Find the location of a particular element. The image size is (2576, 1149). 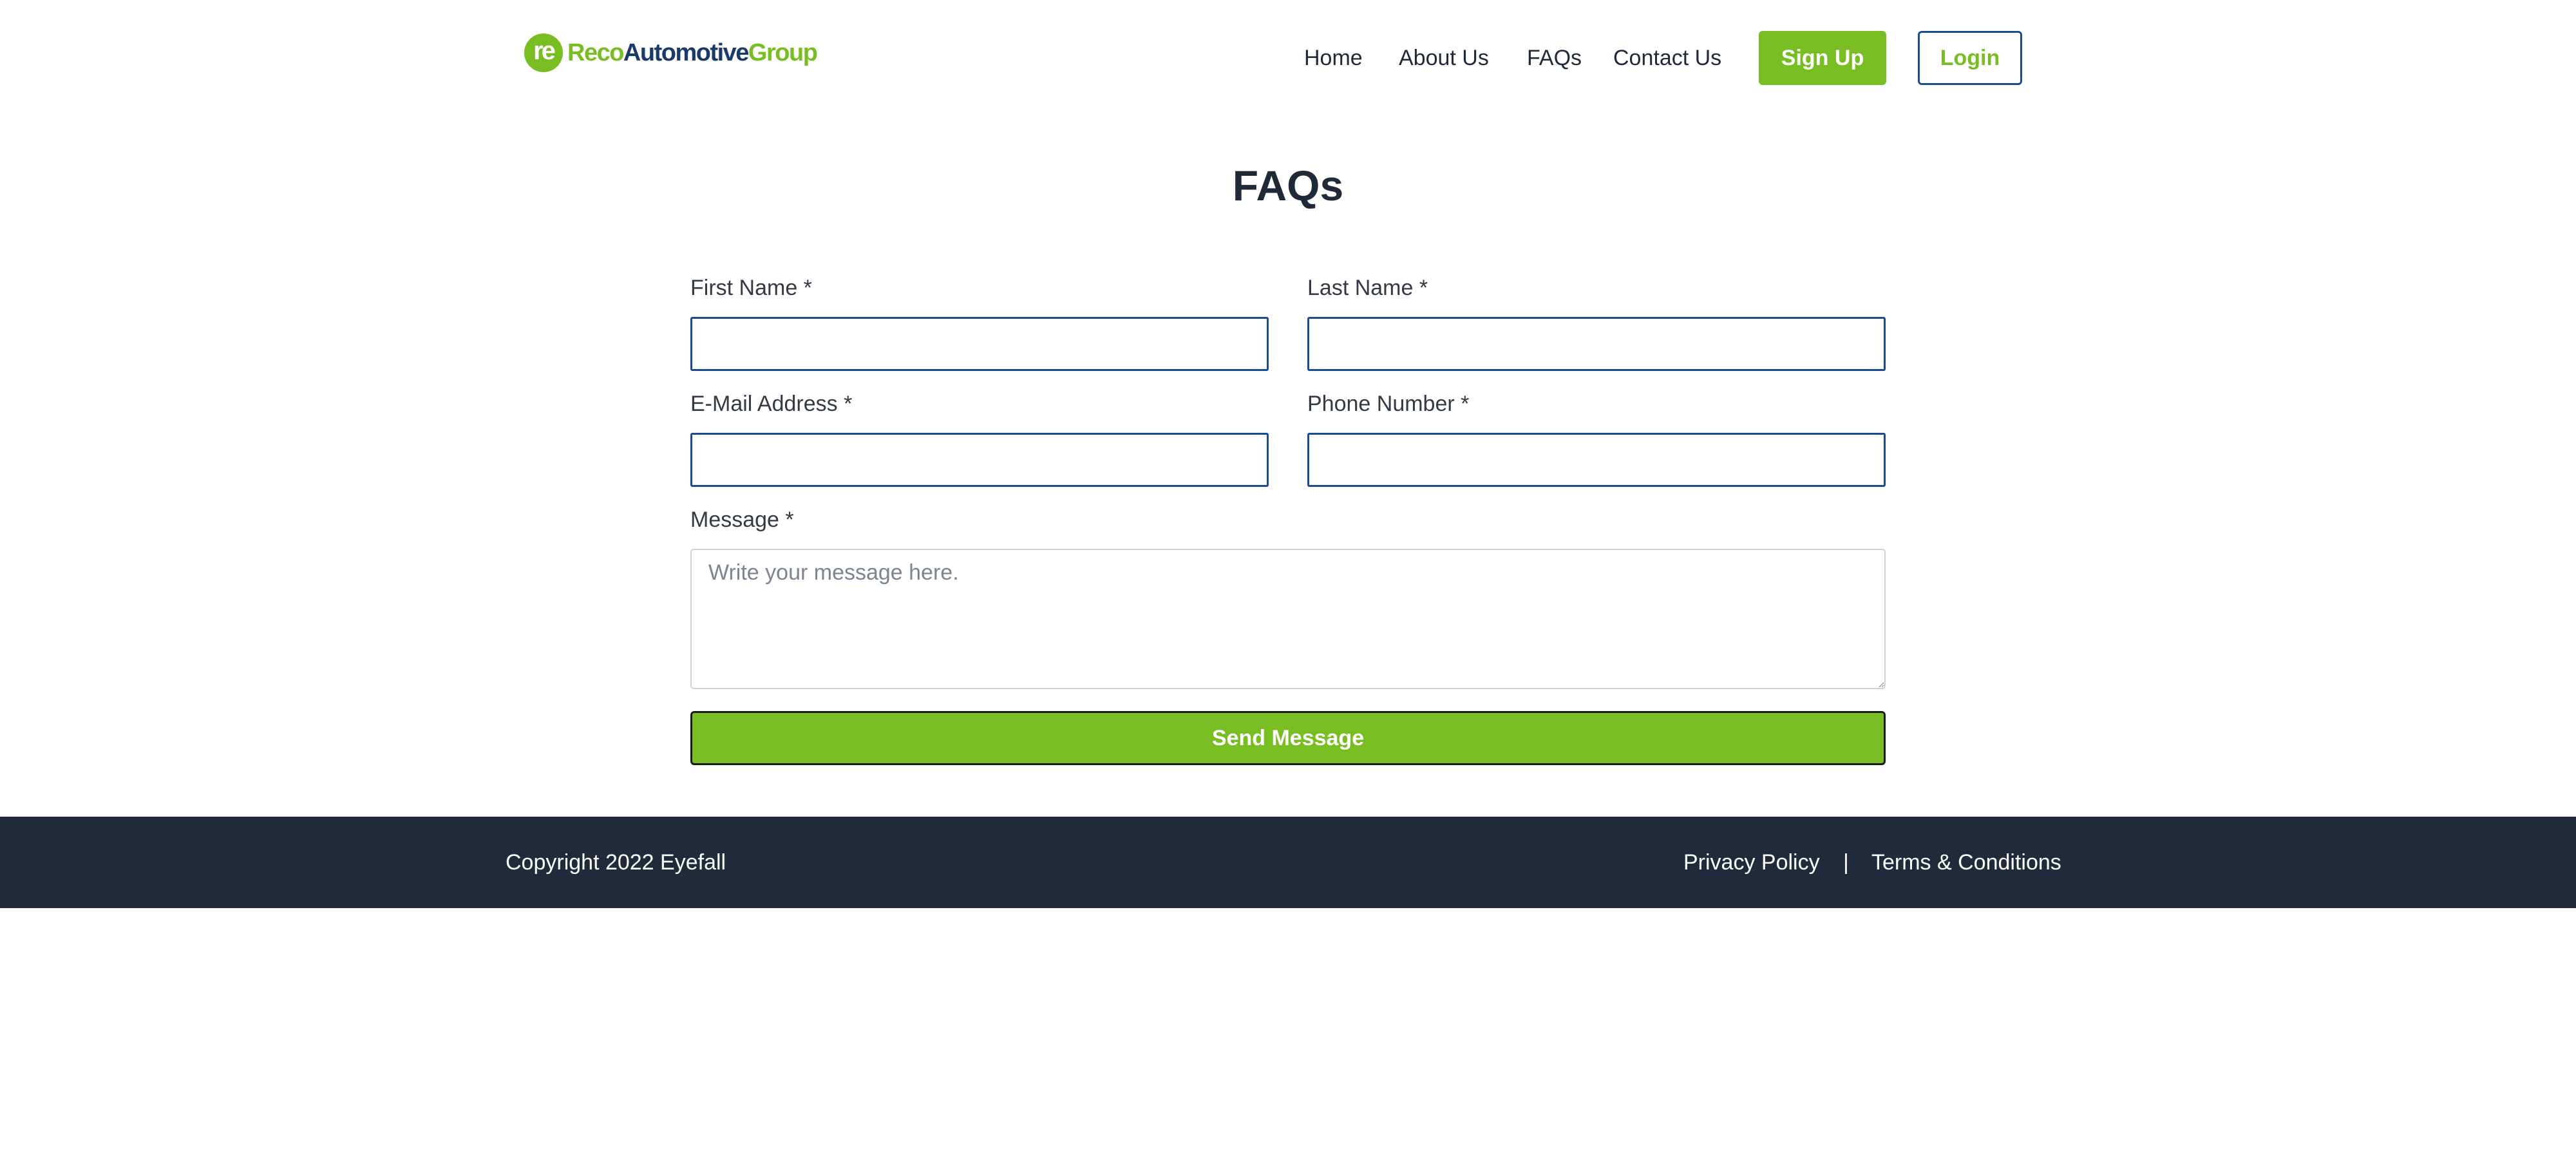

nav-link-faqs: FAQs is located at coordinates (1554, 58).